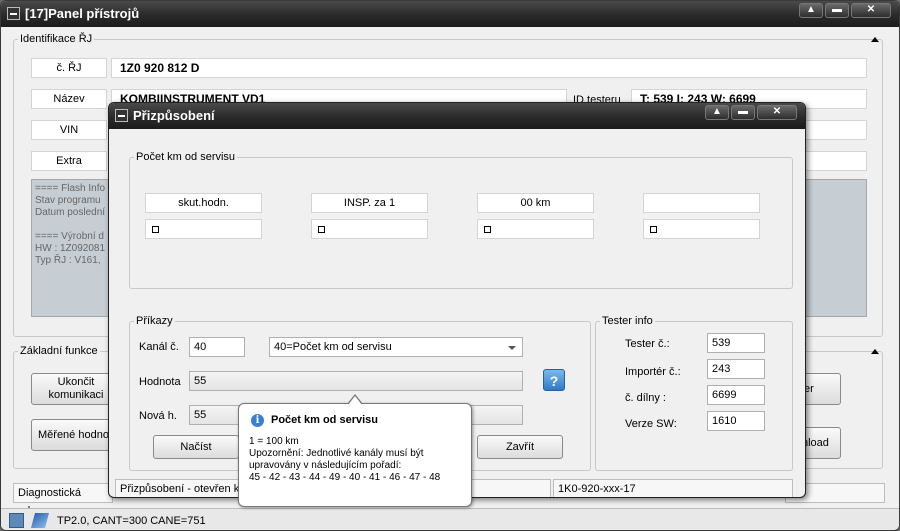  I want to click on commands-group-label: Příkazy, so click(154, 321).